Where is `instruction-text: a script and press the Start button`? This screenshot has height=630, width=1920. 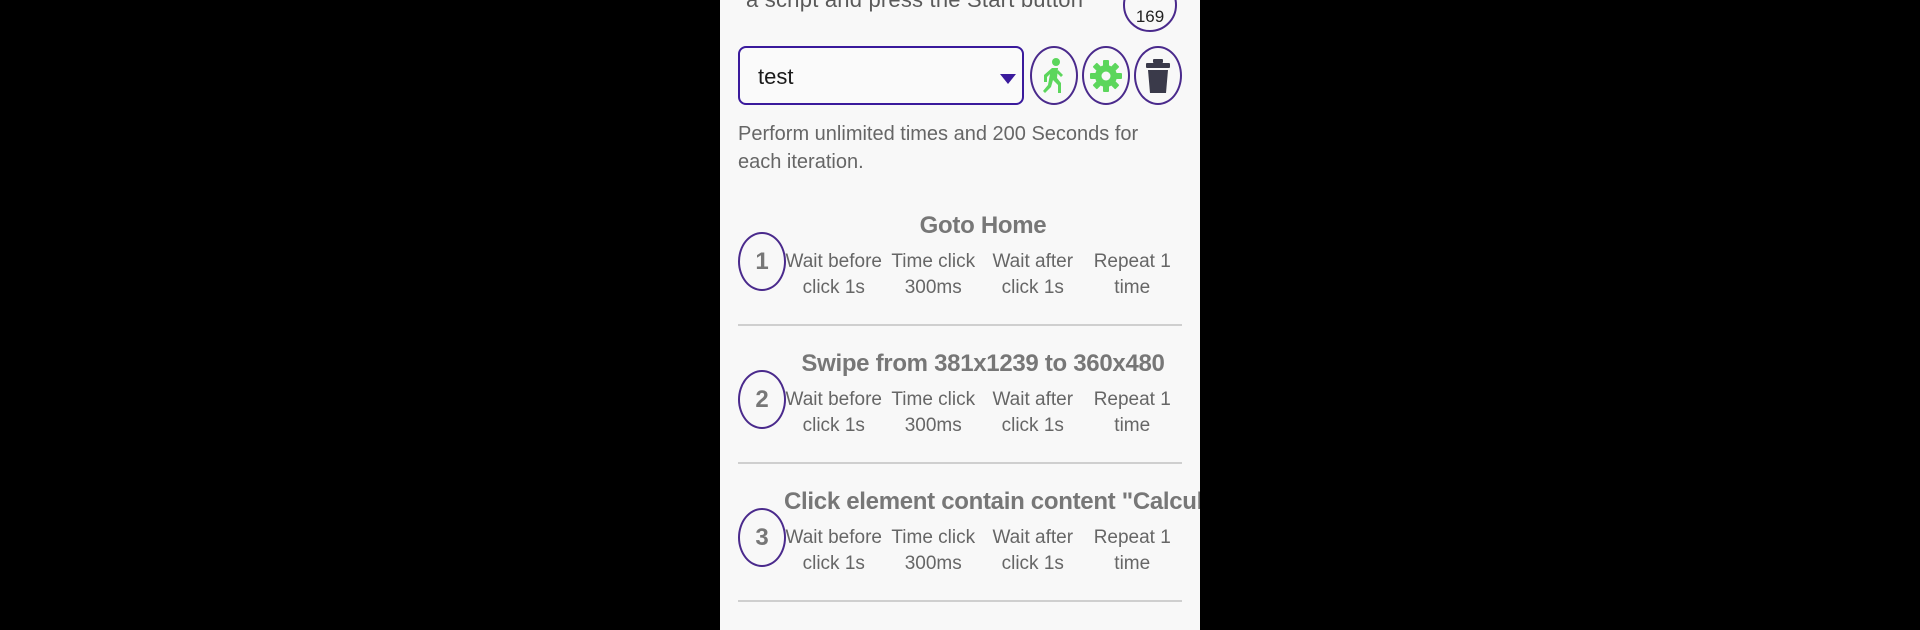 instruction-text: a script and press the Start button is located at coordinates (914, 6).